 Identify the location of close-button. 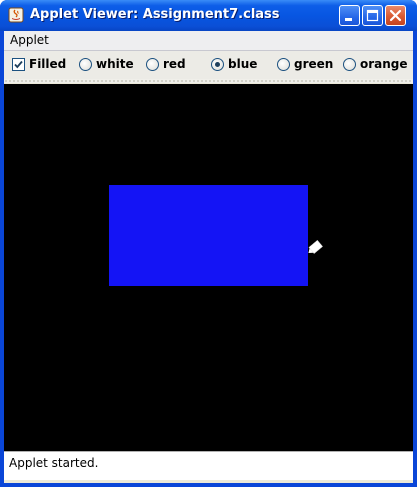
(395, 15).